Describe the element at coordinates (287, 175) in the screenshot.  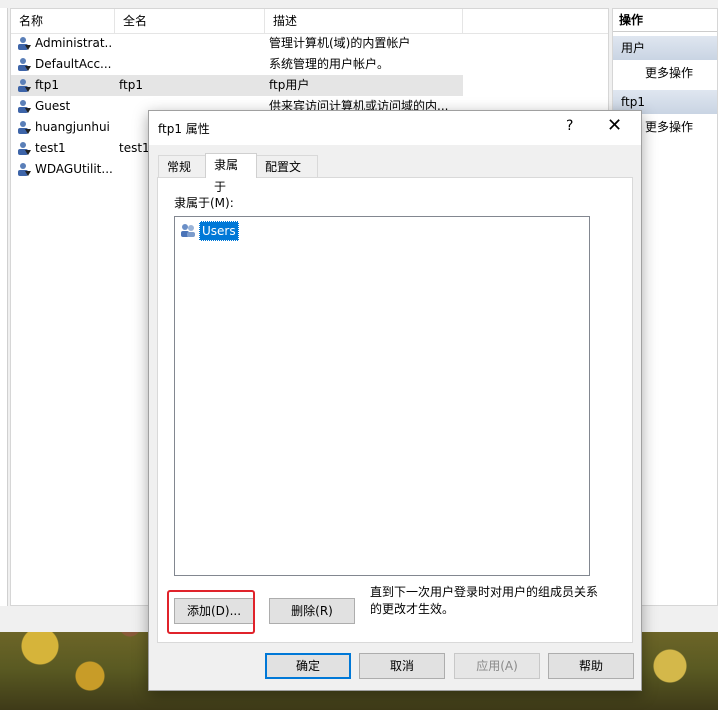
I see `tab-profile: 配置文件` at that location.